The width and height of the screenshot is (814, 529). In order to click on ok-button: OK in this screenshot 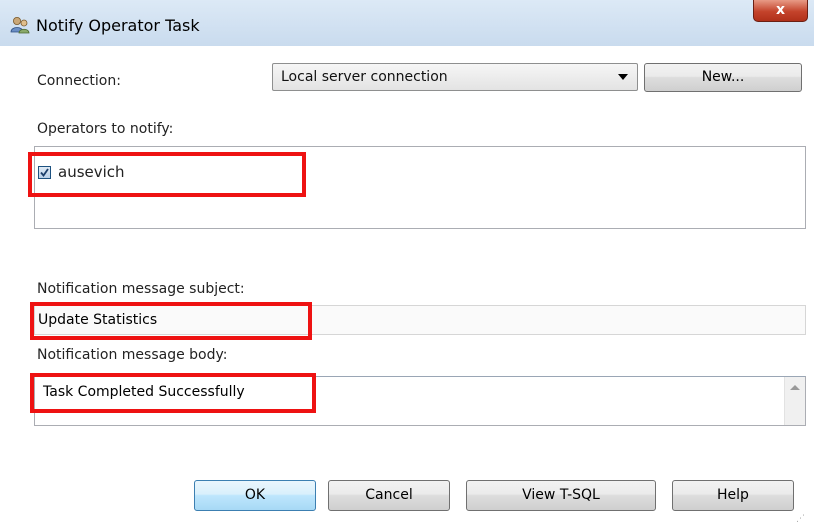, I will do `click(255, 495)`.